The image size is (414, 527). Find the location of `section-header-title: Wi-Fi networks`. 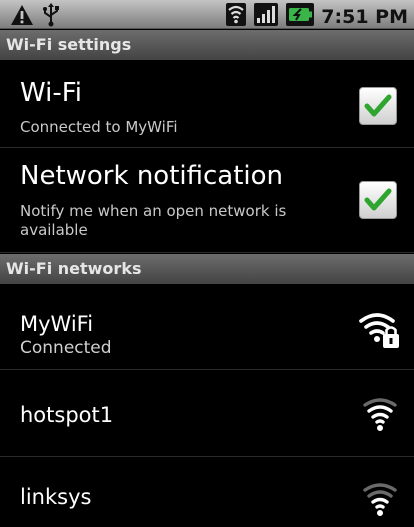

section-header-title: Wi-Fi networks is located at coordinates (74, 268).